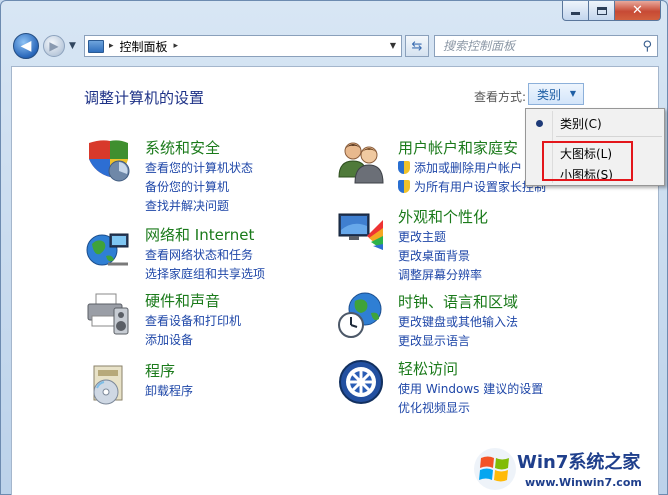 The image size is (668, 495). What do you see at coordinates (72, 46) in the screenshot?
I see `recent-pages-dropdown: ▼` at bounding box center [72, 46].